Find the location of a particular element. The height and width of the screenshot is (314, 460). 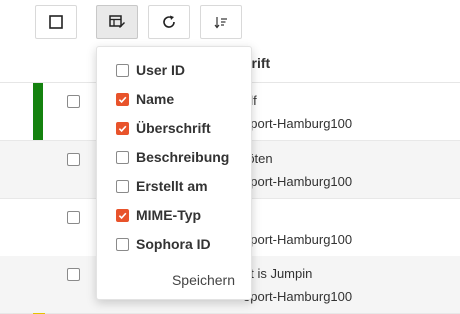

checkbox-icon is located at coordinates (56, 22).